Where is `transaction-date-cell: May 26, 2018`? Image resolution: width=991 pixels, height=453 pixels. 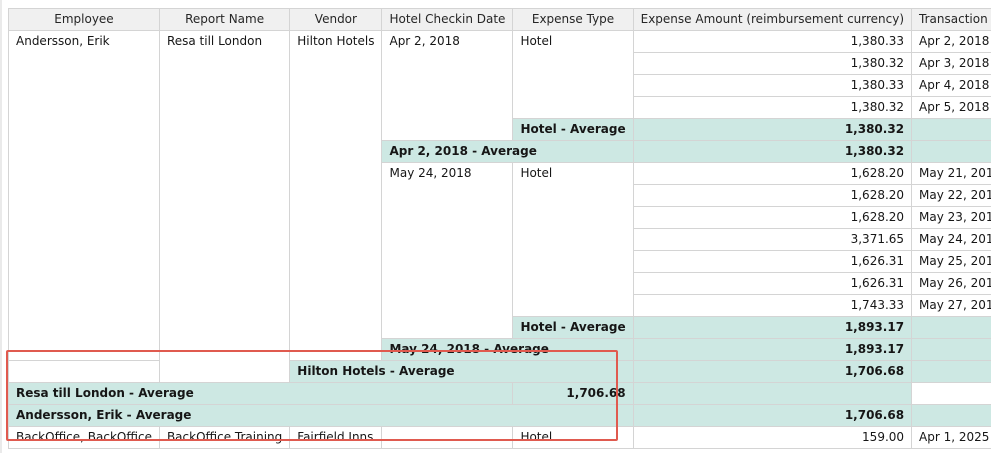
transaction-date-cell: May 26, 2018 is located at coordinates (951, 283).